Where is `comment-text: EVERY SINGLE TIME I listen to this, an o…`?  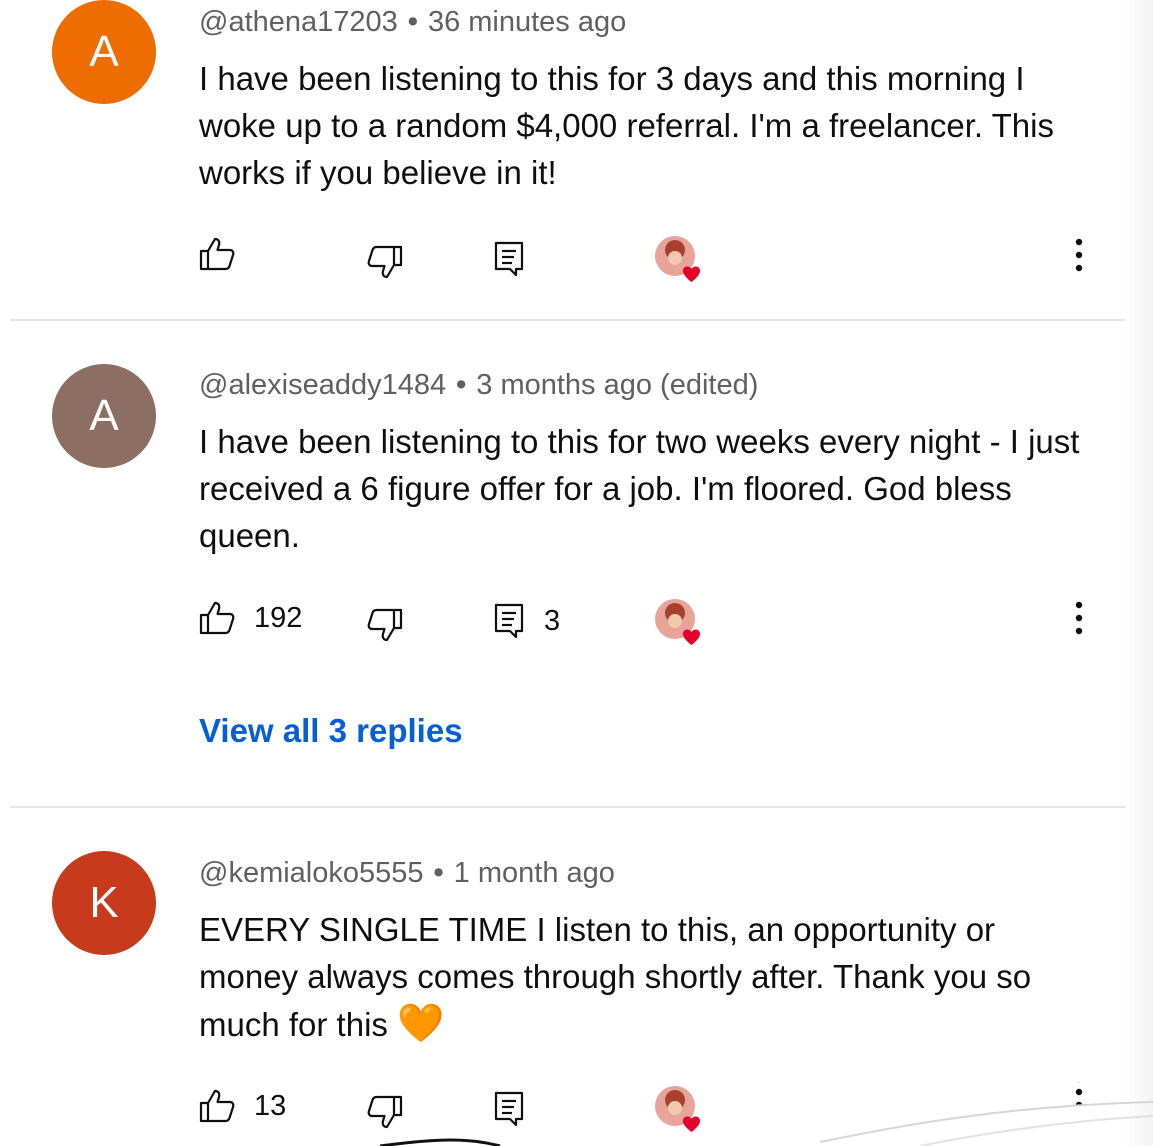 comment-text: EVERY SINGLE TIME I listen to this, an o… is located at coordinates (615, 977).